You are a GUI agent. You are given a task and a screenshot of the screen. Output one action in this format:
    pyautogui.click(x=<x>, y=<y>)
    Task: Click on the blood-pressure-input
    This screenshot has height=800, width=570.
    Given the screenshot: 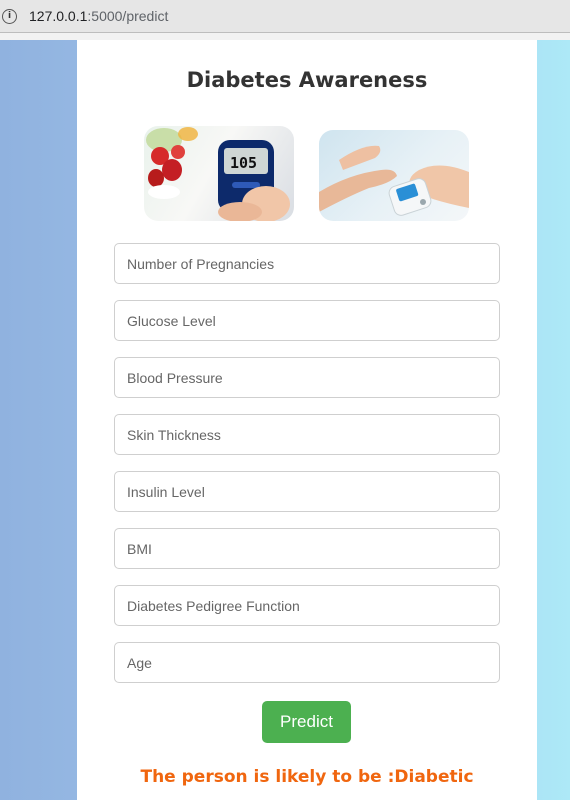 What is the action you would take?
    pyautogui.click(x=307, y=377)
    